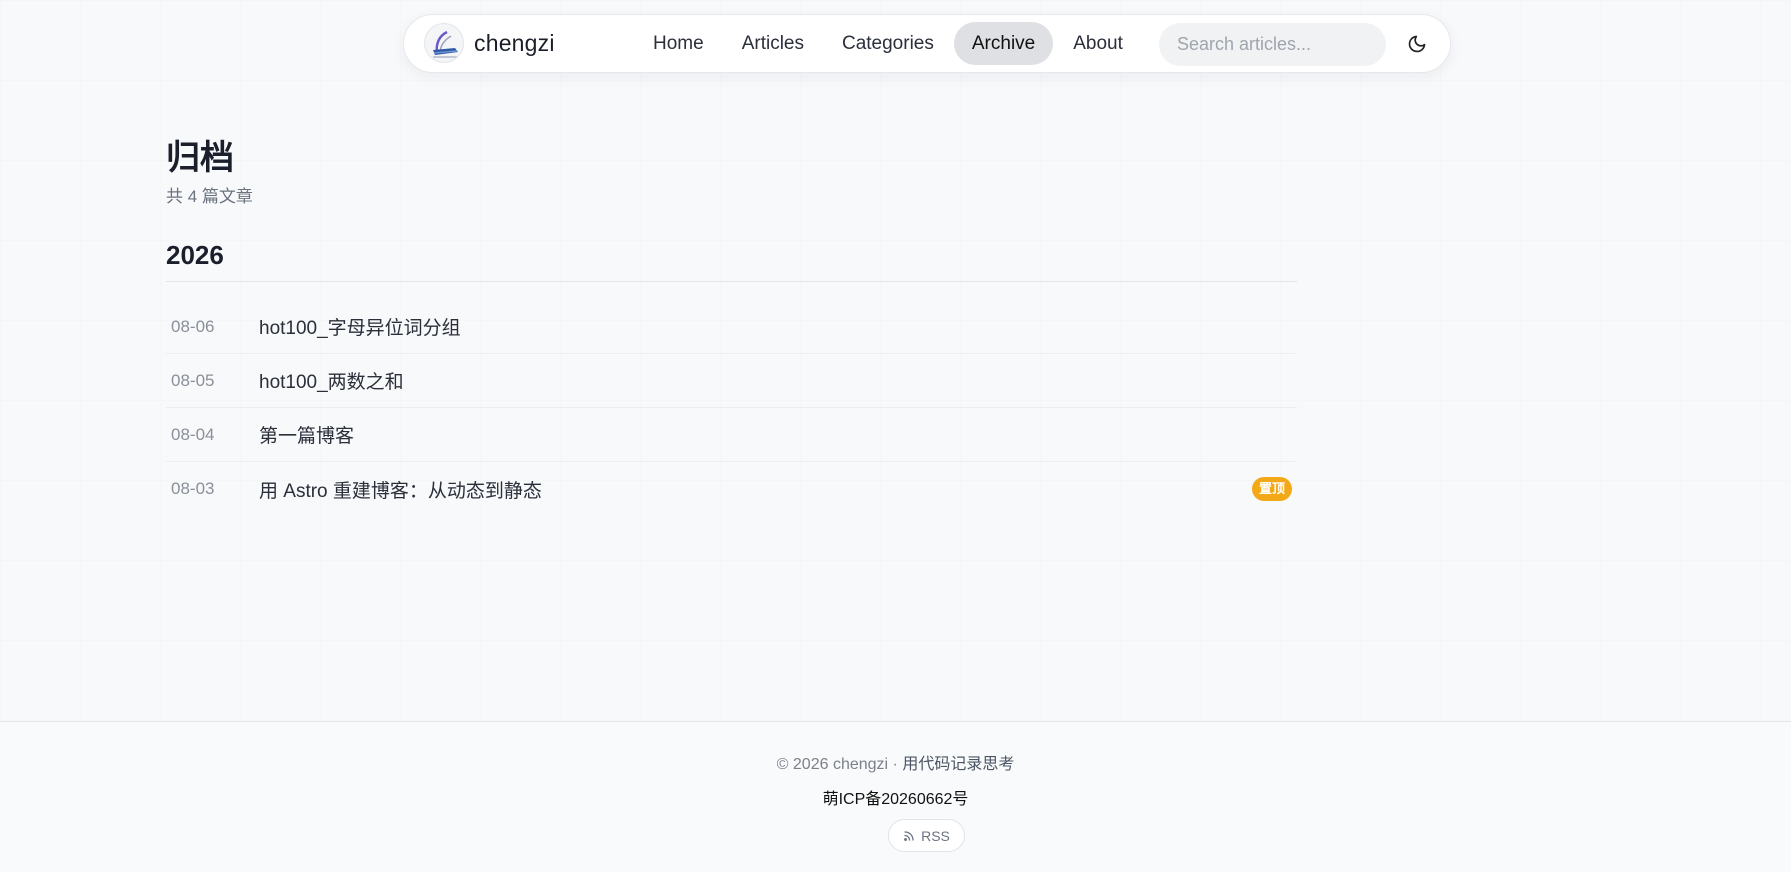  I want to click on rss-button: RSS, so click(926, 835).